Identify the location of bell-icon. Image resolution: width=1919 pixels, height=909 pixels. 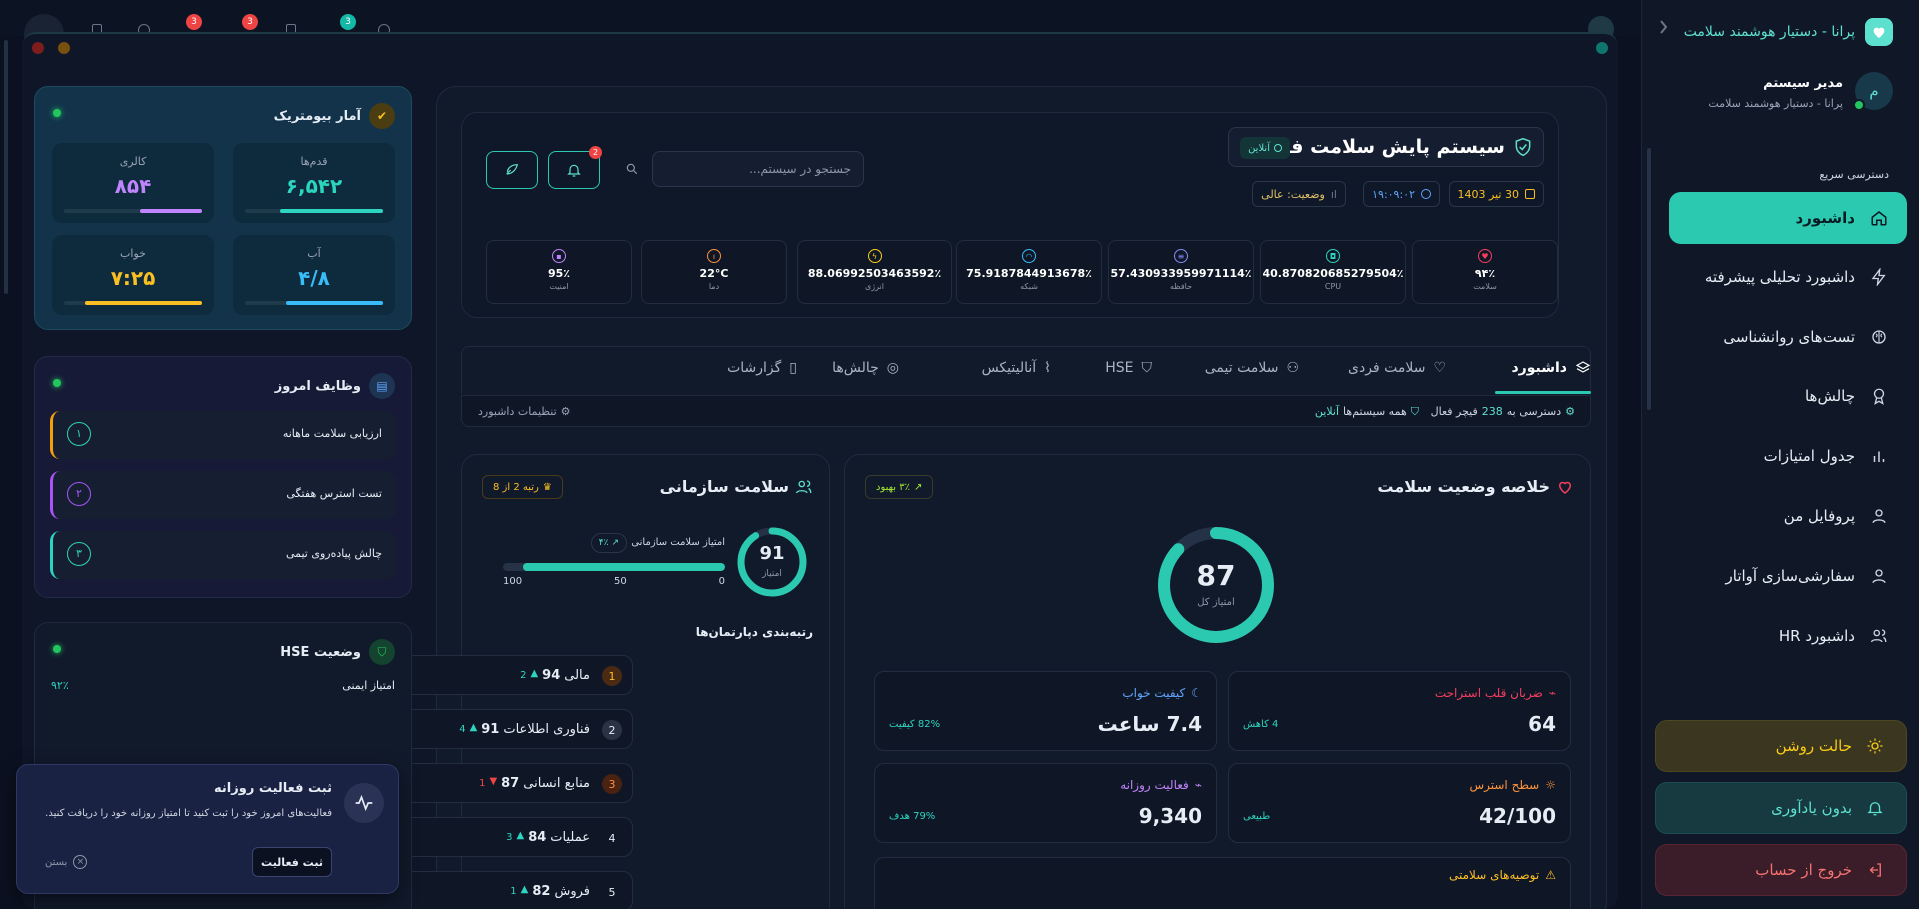
(574, 170).